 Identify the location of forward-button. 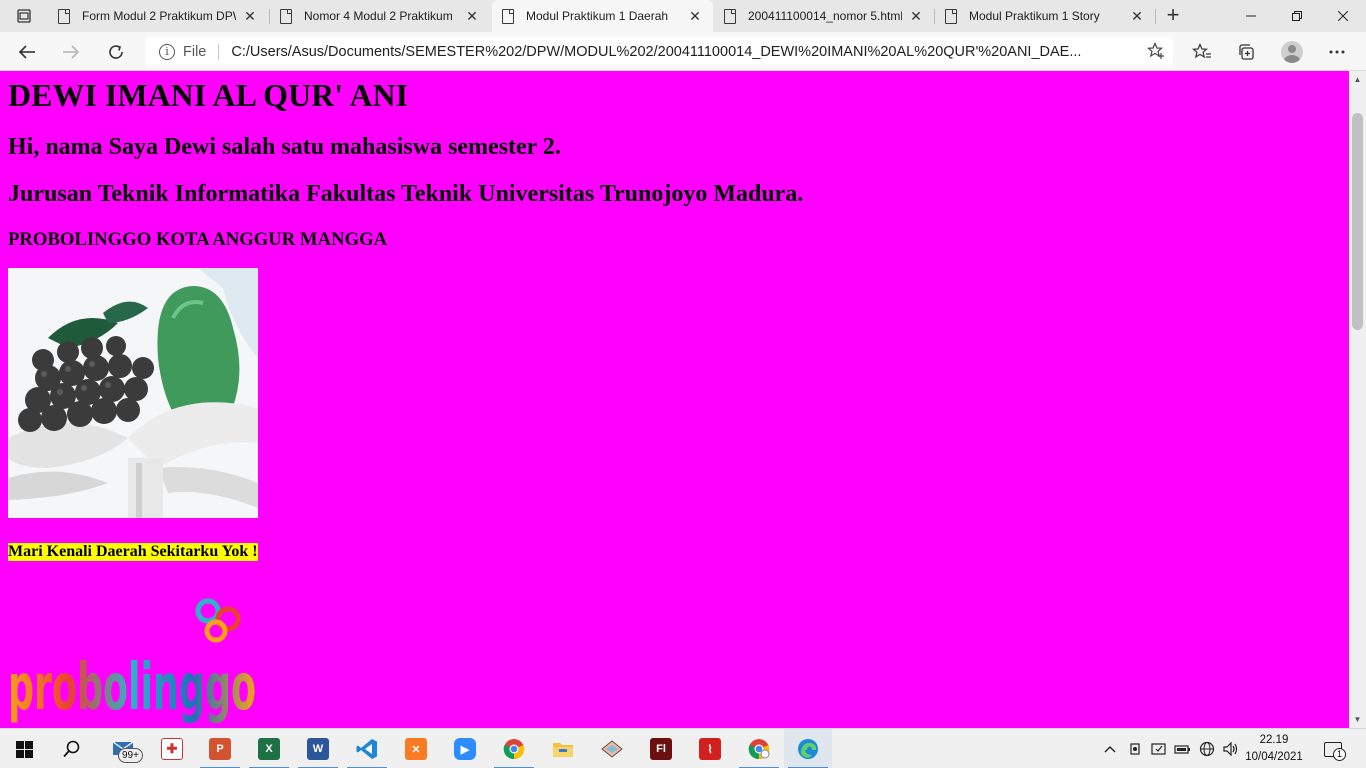
(71, 52).